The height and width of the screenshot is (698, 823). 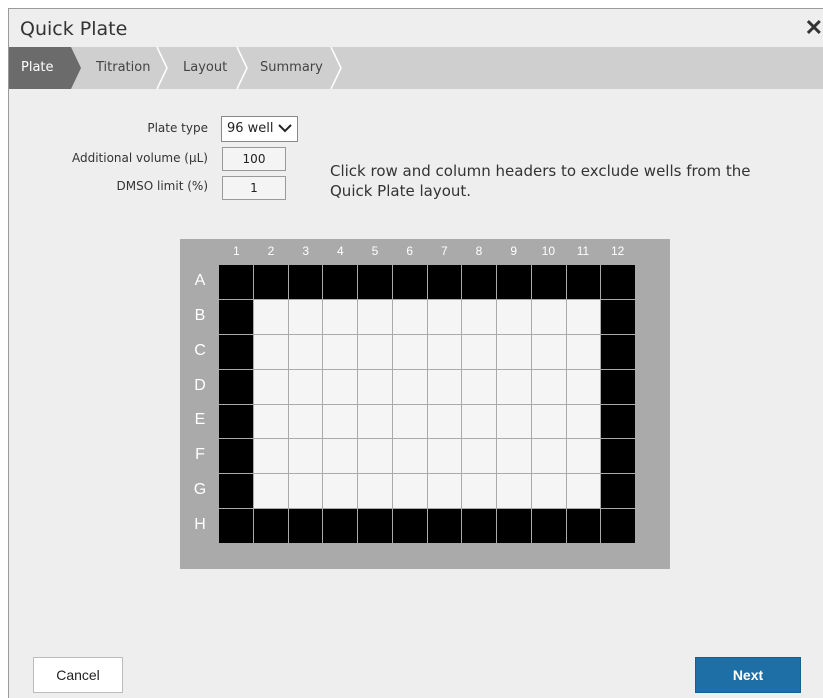 I want to click on row-header: B, so click(x=200, y=316).